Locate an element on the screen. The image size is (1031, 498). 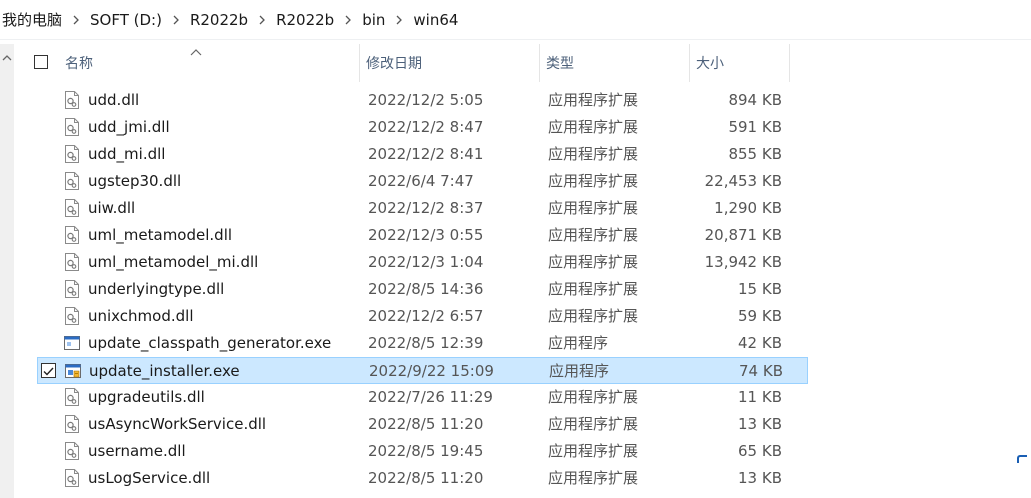
file-size: 42 KB is located at coordinates (760, 343).